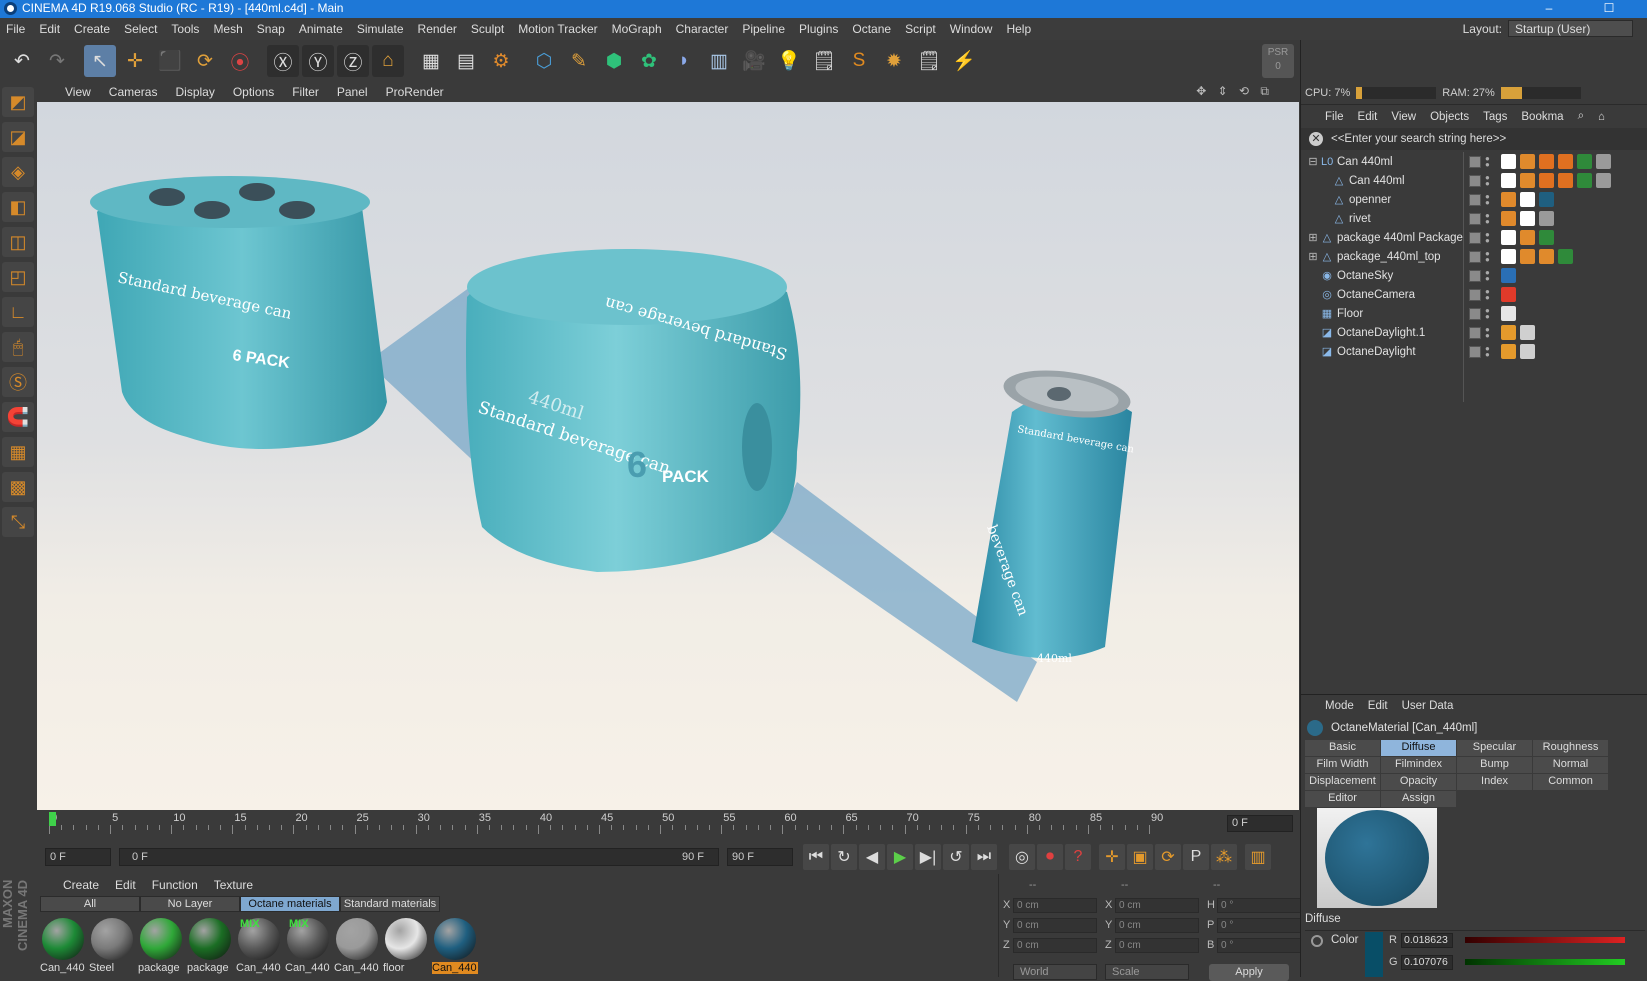 The width and height of the screenshot is (1647, 981). Describe the element at coordinates (1224, 857) in the screenshot. I see `key-pla-icon: ⁂` at that location.